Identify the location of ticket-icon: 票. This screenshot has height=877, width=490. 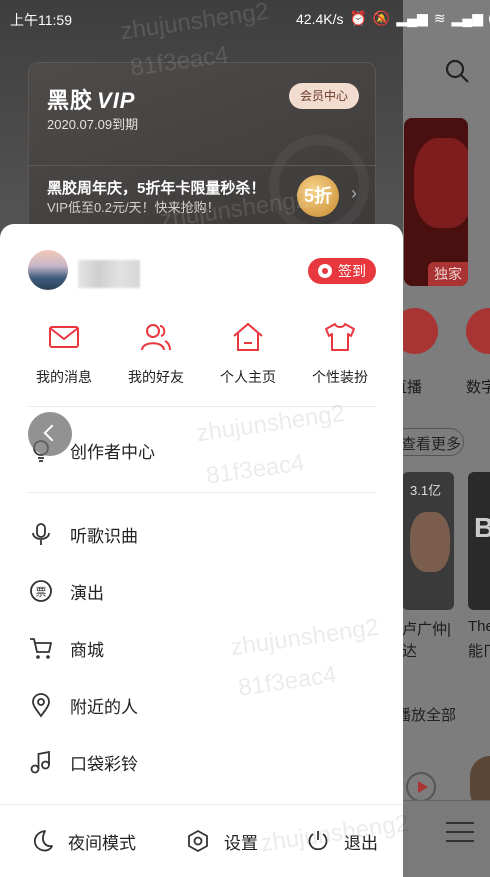
(41, 591).